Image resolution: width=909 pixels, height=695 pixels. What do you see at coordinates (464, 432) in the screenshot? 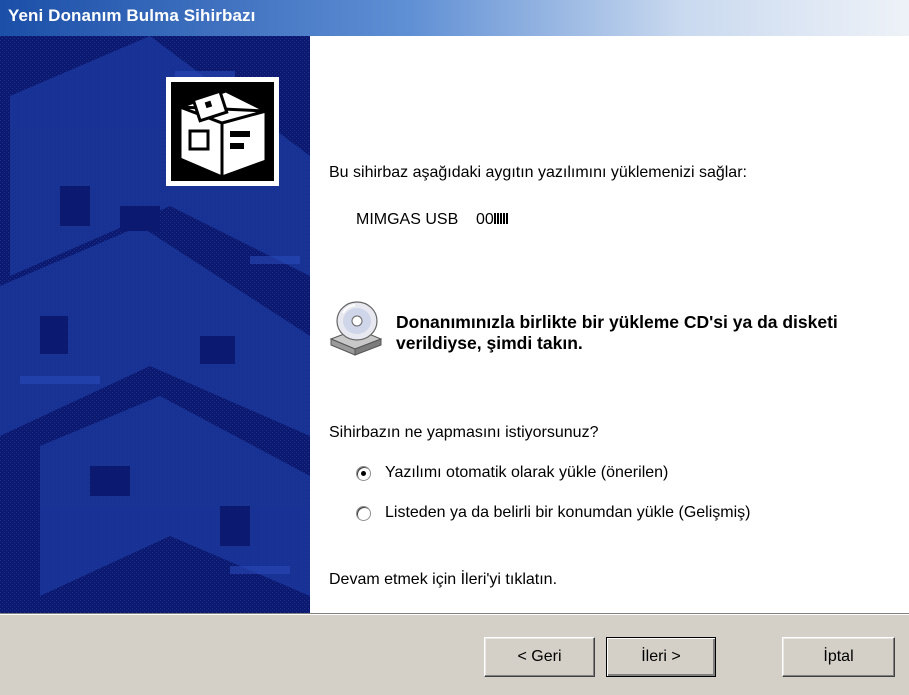
I see `question-text: Sihirbazın ne yapmasını istiyorsunuz?` at bounding box center [464, 432].